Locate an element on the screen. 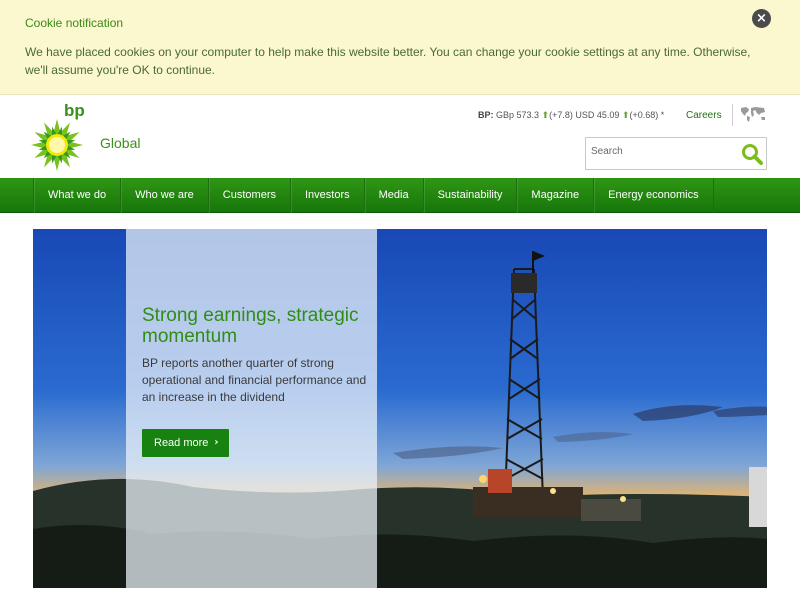  header-divider is located at coordinates (732, 115).